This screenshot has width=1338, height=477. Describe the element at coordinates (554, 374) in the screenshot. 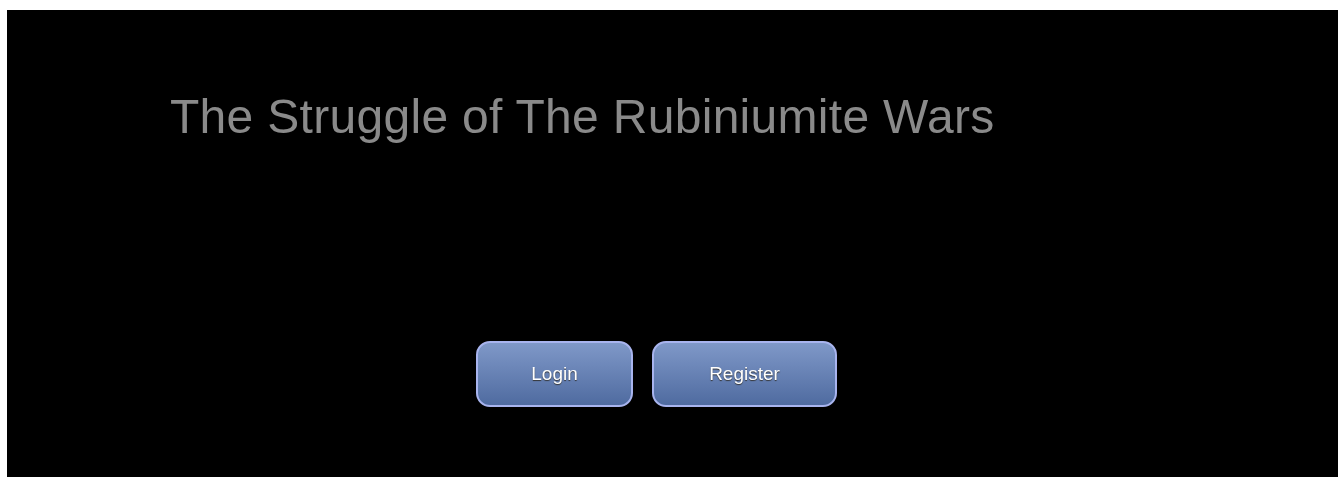

I see `login-button: Login` at that location.